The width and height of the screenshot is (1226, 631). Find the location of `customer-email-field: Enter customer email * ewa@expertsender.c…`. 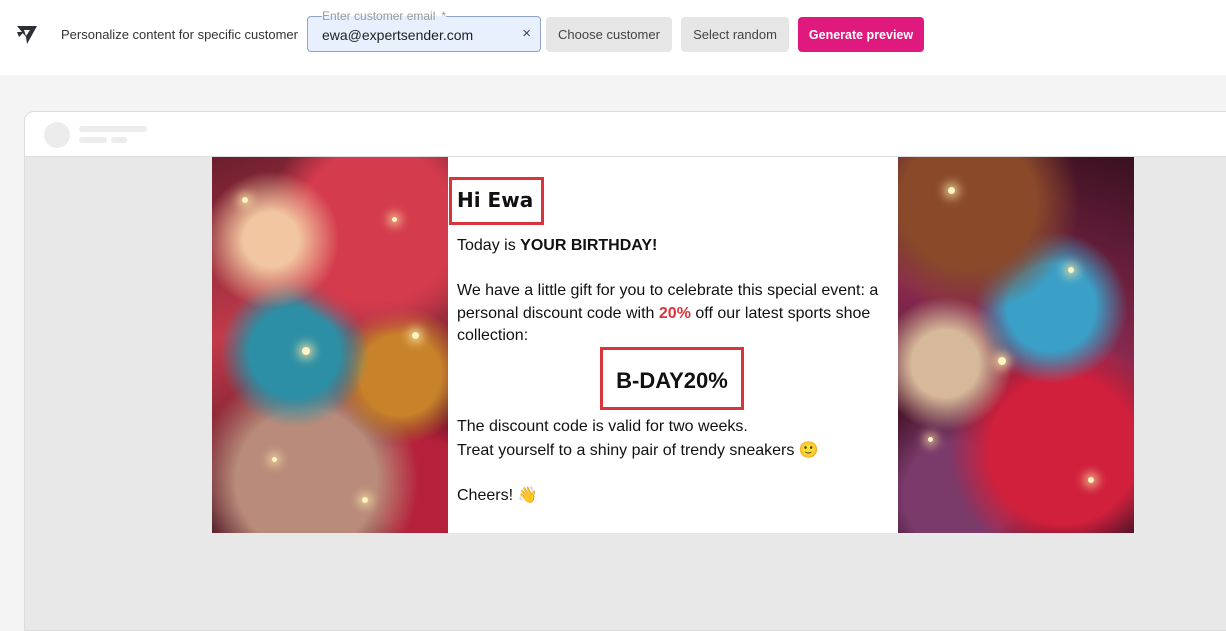

customer-email-field: Enter customer email * ewa@expertsender.c… is located at coordinates (424, 30).